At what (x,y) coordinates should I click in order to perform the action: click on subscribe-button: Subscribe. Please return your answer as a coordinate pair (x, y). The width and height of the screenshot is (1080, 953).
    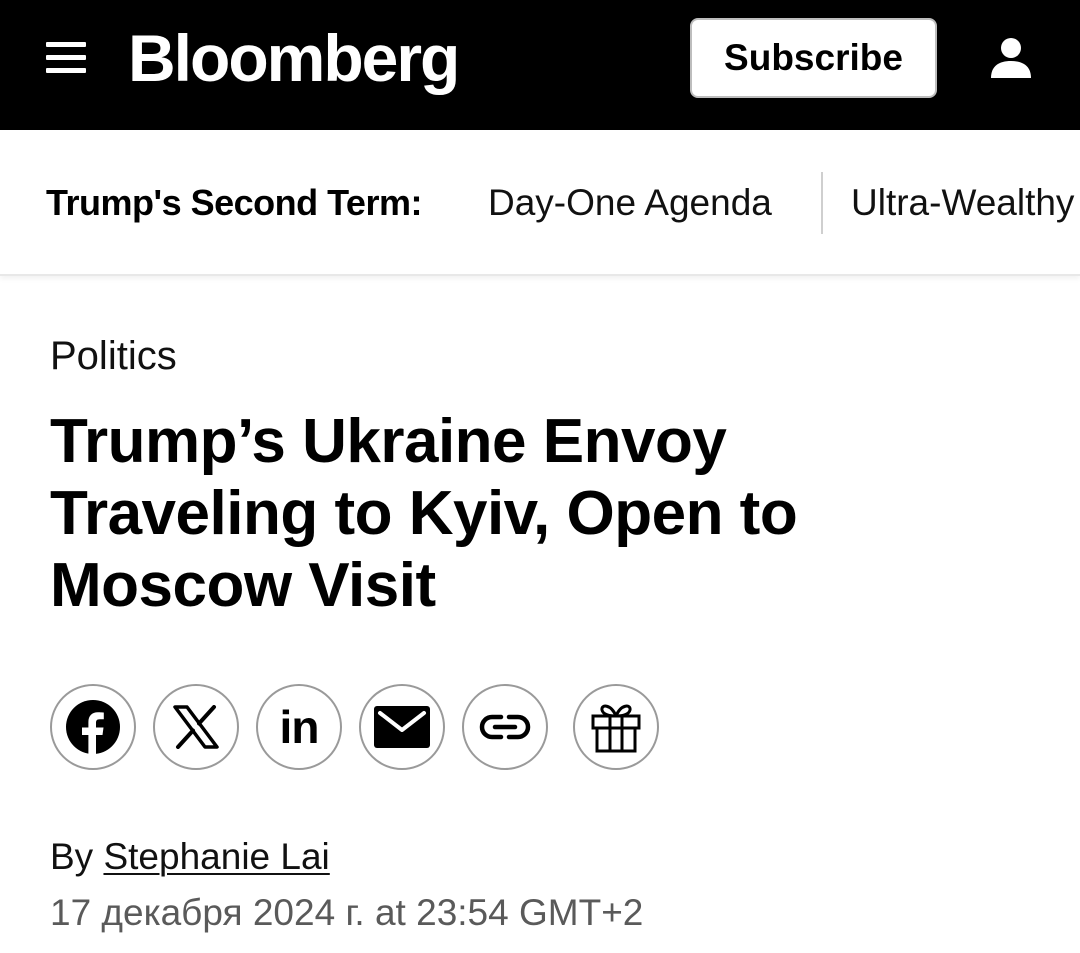
    Looking at the image, I should click on (813, 58).